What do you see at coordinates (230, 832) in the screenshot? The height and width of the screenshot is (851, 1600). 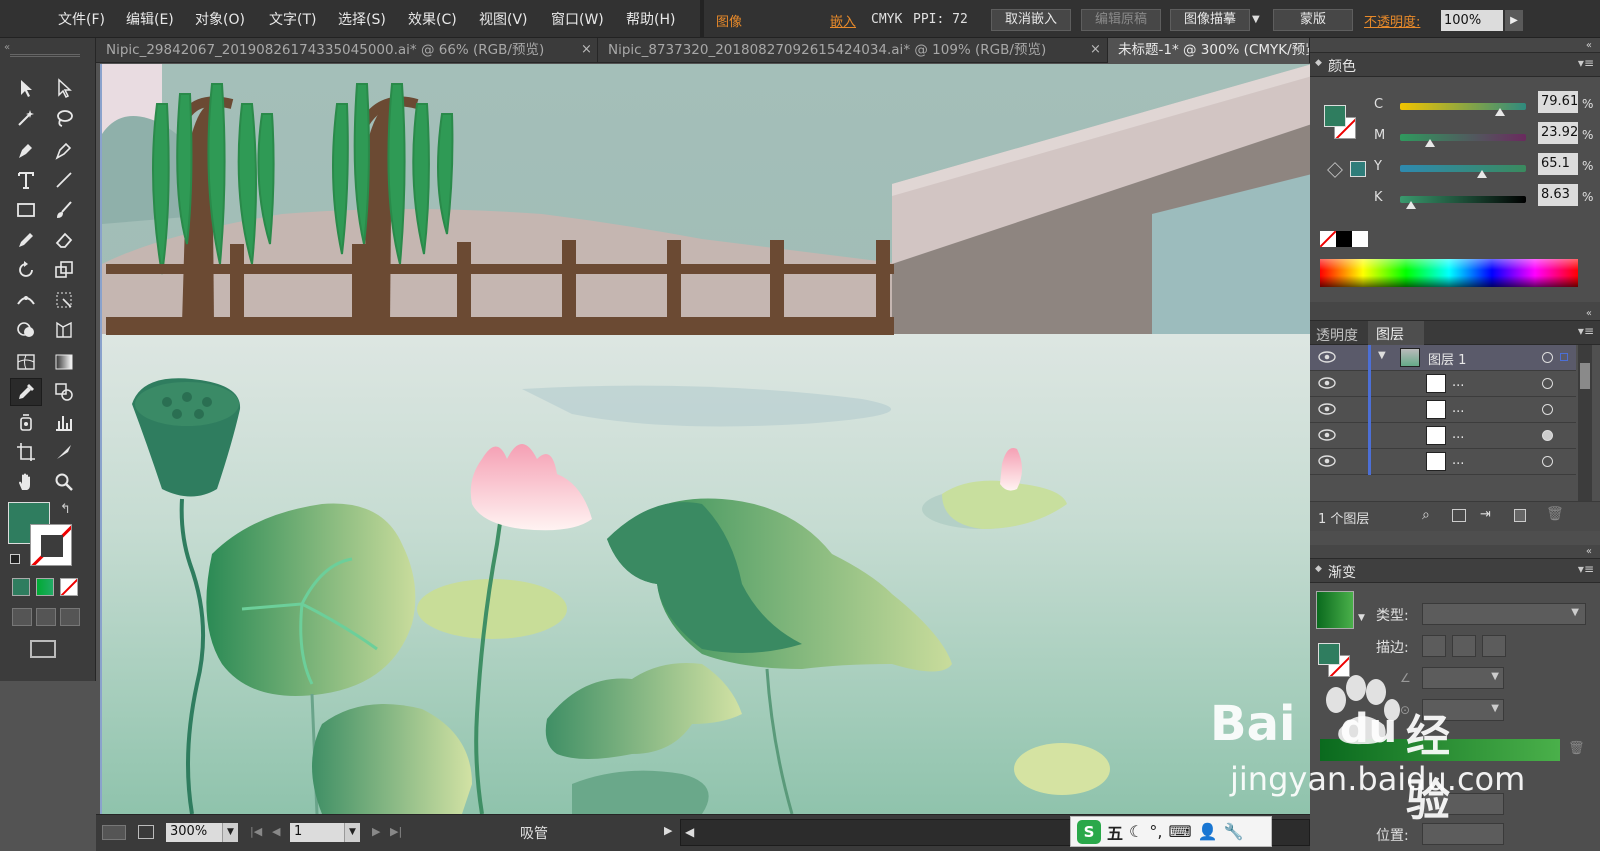 I see `zoom-dropdown-icon: ▼` at bounding box center [230, 832].